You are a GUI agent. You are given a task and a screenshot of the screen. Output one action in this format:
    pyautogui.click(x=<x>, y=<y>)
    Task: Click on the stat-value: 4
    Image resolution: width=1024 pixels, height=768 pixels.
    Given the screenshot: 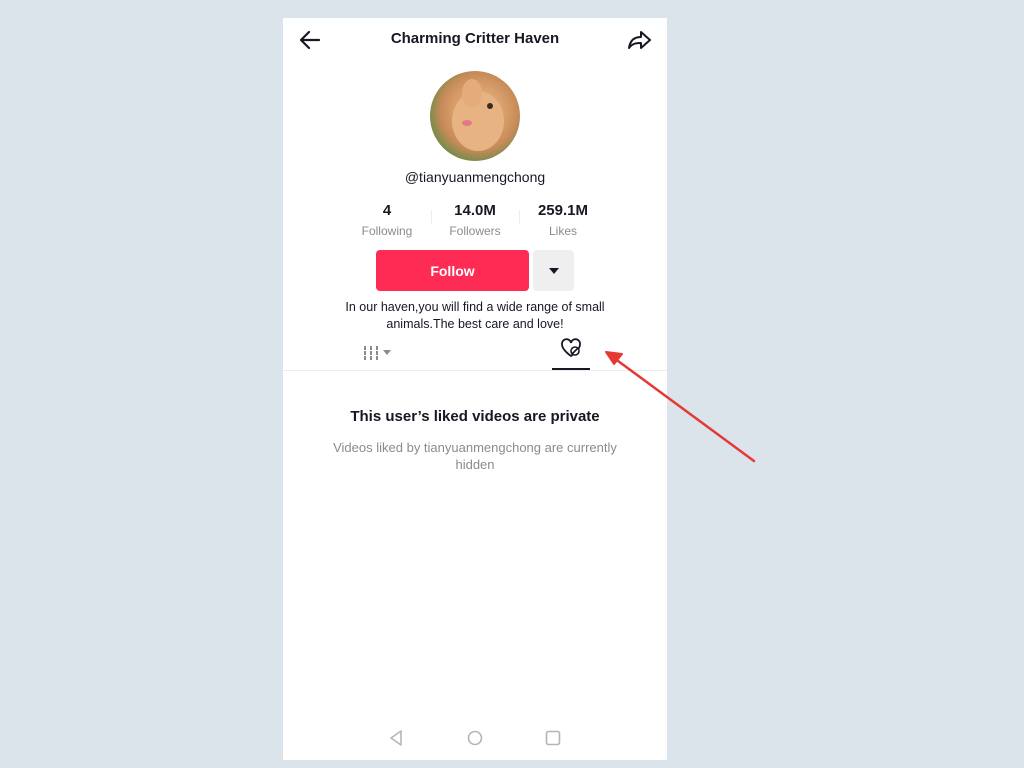 What is the action you would take?
    pyautogui.click(x=387, y=210)
    